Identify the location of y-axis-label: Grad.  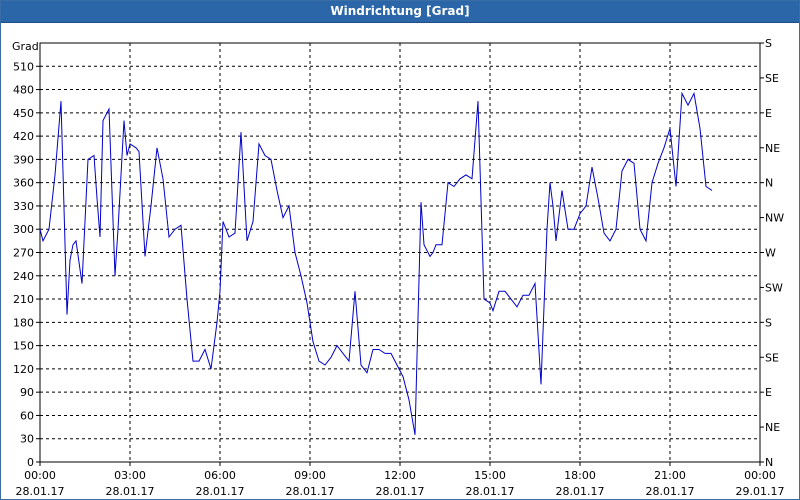
(25, 46).